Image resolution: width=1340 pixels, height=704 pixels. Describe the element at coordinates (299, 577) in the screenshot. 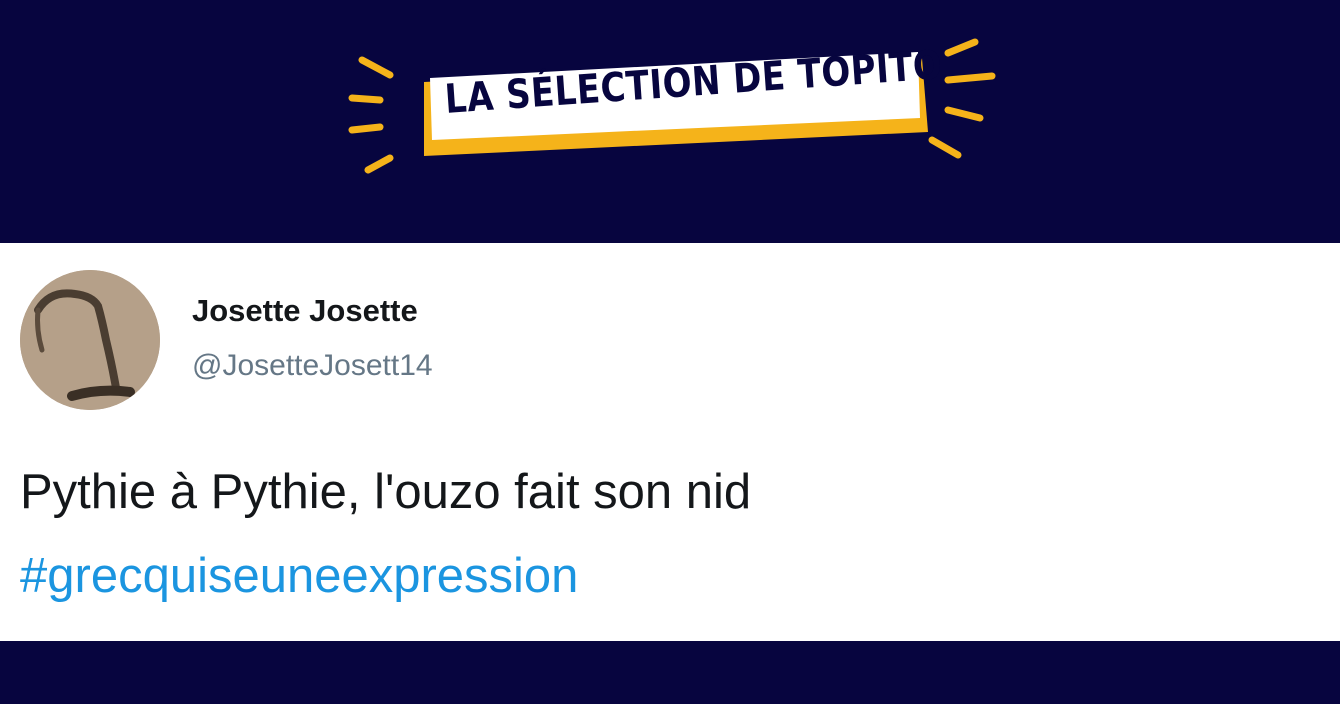

I see `hashtag-link: #grecquiseuneexpression` at that location.